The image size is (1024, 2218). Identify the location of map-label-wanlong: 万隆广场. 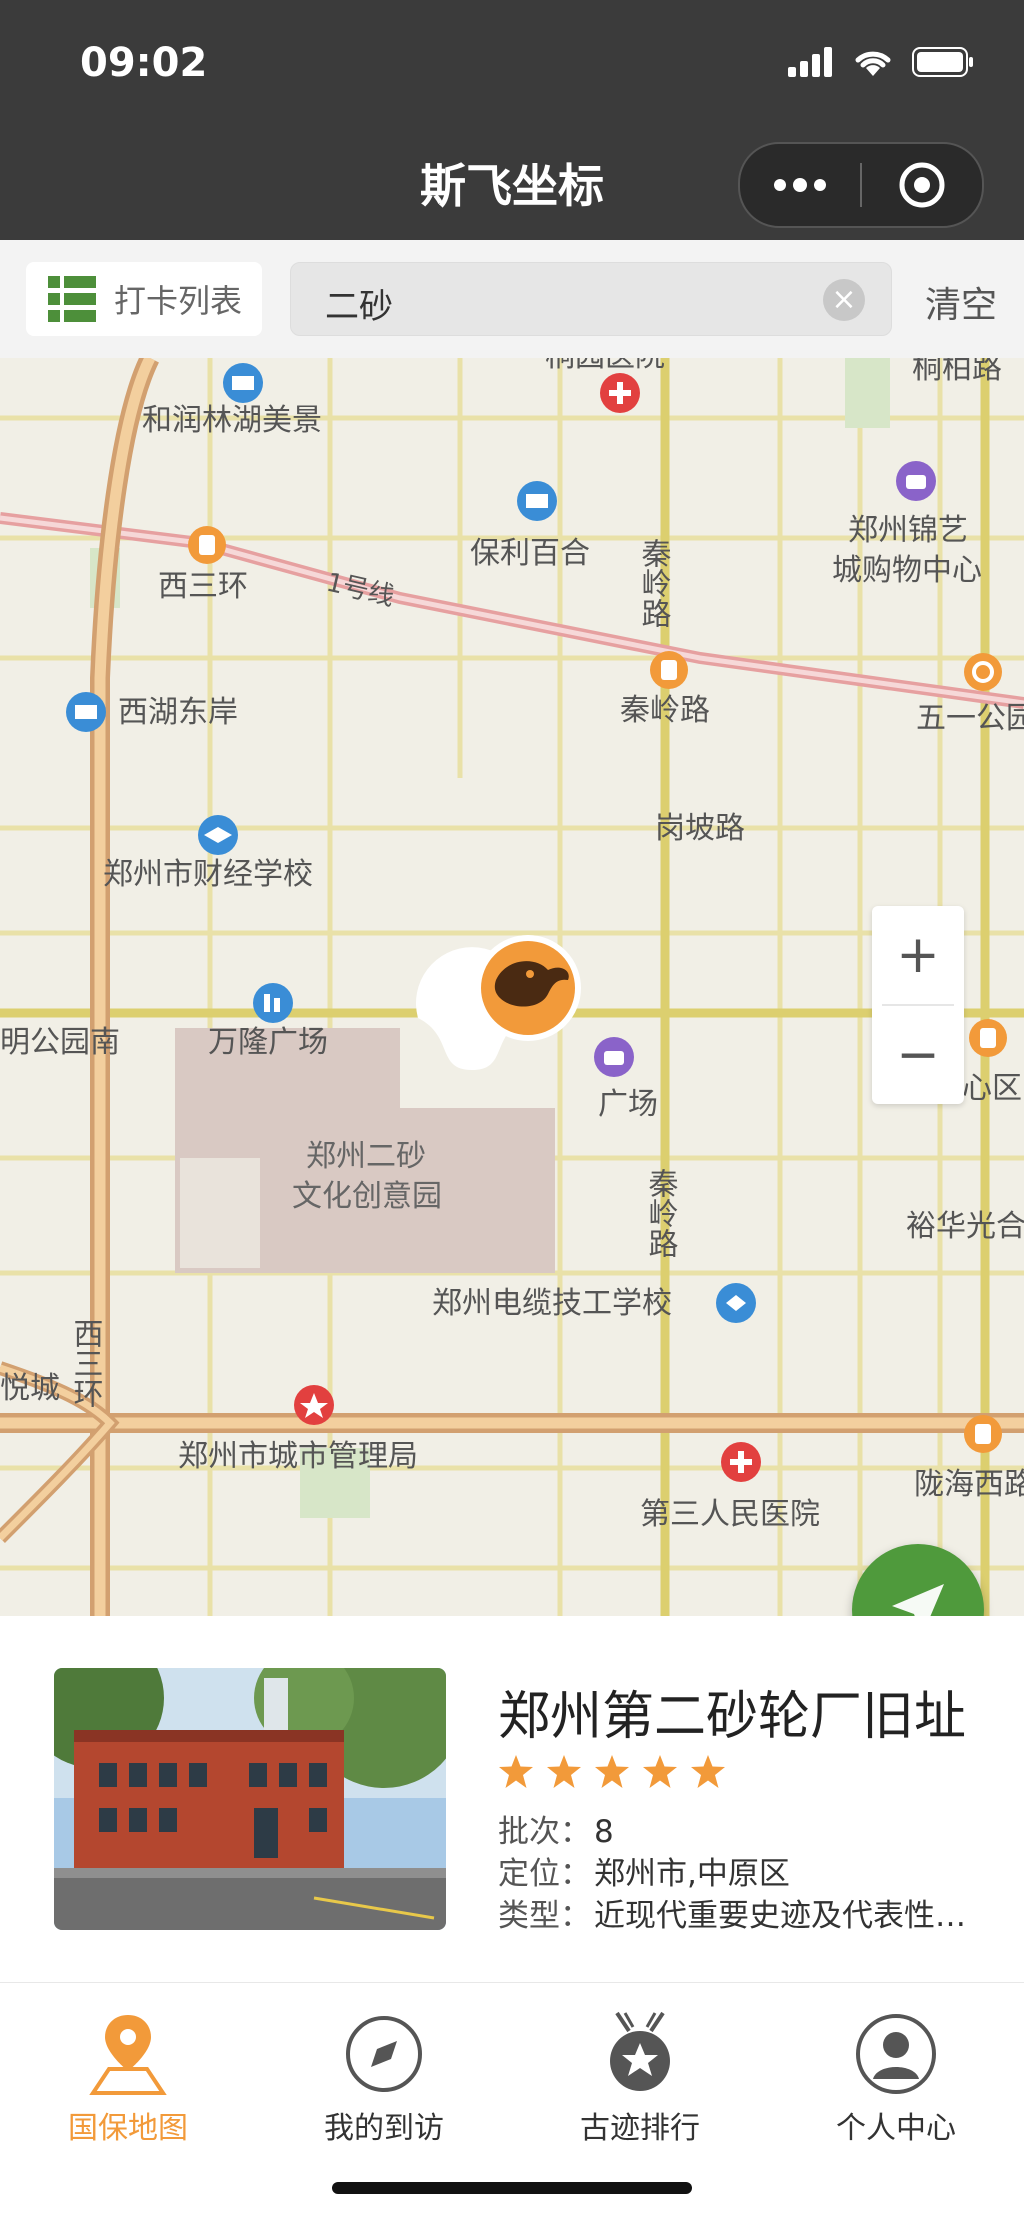
(268, 1042).